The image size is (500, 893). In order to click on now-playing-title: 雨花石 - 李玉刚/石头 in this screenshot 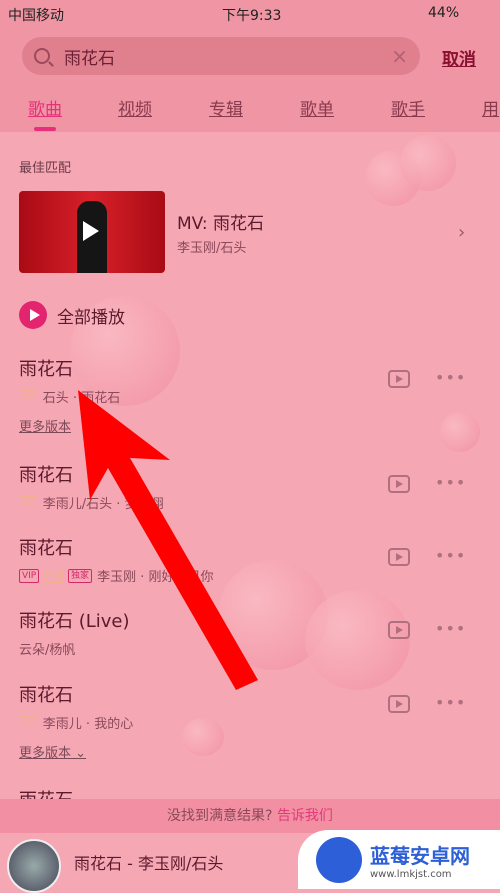, I will do `click(149, 863)`.